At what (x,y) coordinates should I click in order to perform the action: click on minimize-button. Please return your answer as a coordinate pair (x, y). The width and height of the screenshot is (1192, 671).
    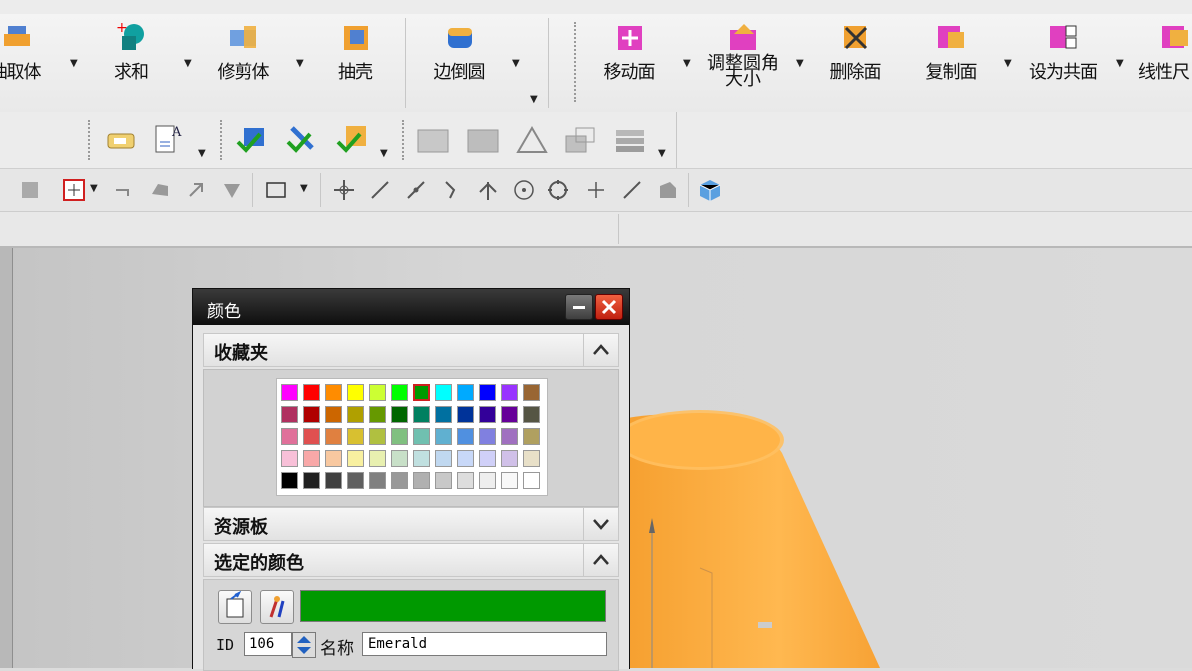
    Looking at the image, I should click on (579, 307).